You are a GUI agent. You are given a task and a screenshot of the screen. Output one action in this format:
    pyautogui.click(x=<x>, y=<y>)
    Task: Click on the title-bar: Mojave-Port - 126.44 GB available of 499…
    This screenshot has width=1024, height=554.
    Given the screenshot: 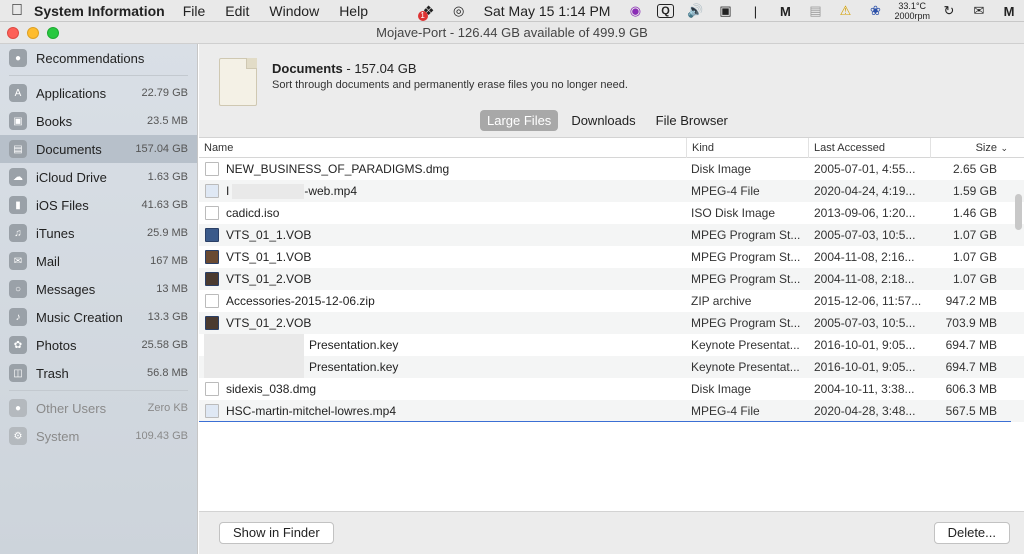 What is the action you would take?
    pyautogui.click(x=512, y=33)
    